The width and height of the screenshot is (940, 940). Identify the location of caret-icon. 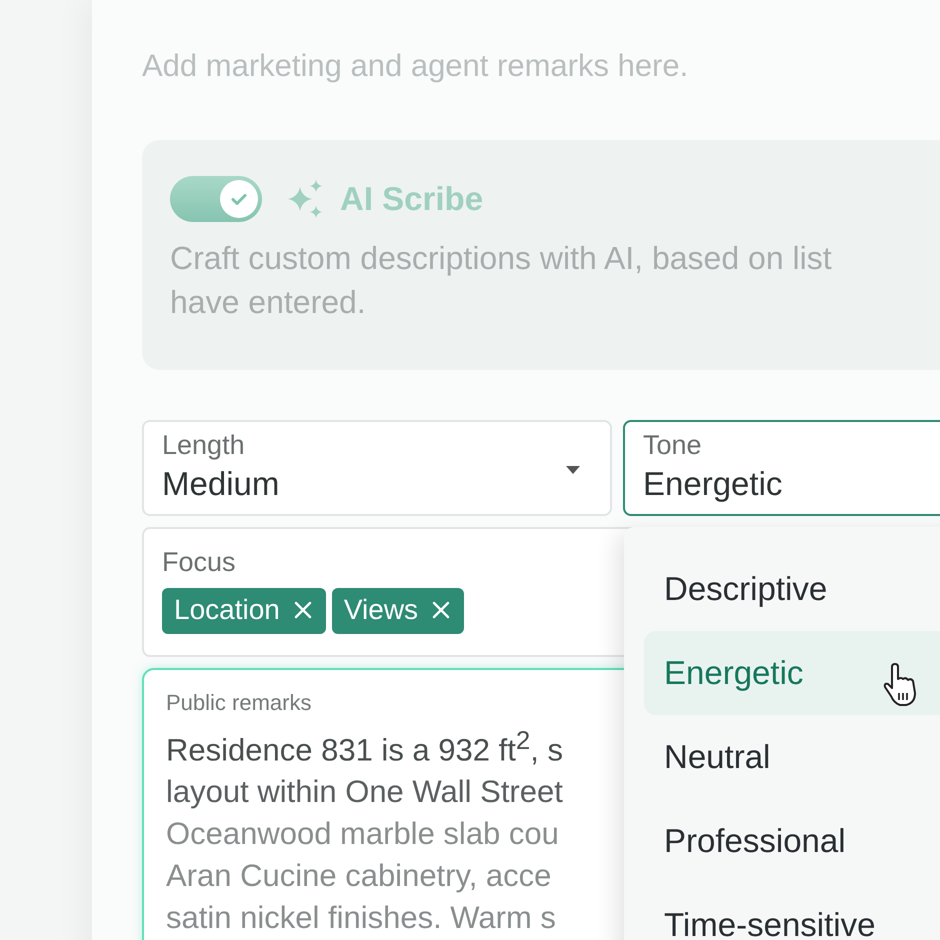
(573, 470).